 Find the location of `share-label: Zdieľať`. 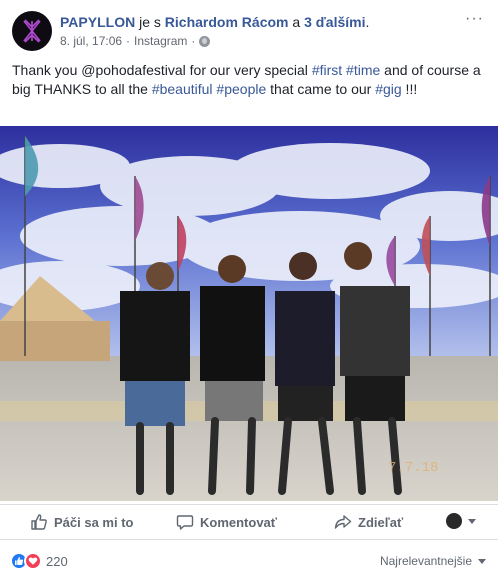

share-label: Zdieľať is located at coordinates (381, 522).